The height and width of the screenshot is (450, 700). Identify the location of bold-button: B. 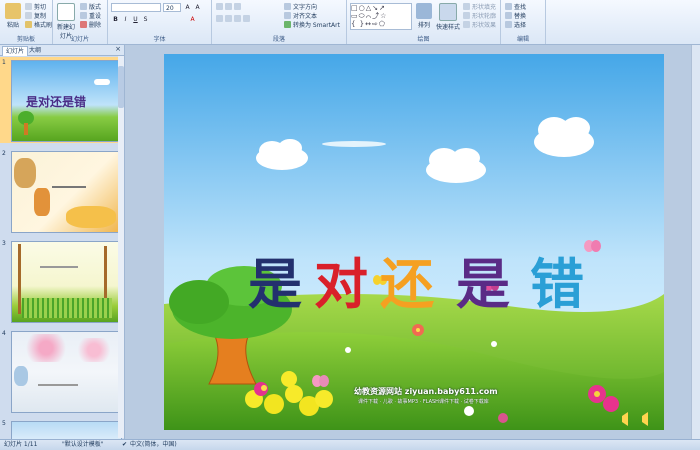
(115, 19).